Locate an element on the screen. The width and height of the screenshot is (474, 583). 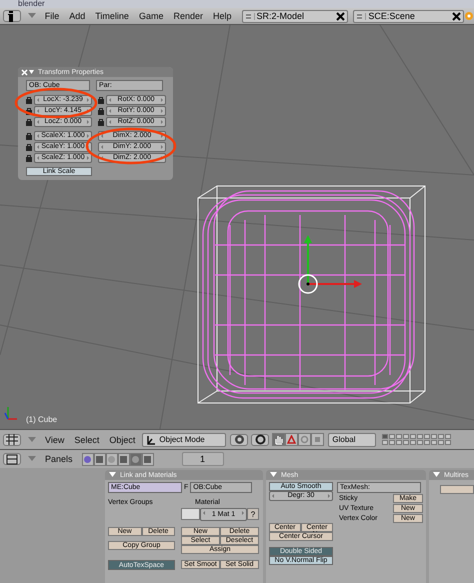
menu-icon is located at coordinates (360, 16).